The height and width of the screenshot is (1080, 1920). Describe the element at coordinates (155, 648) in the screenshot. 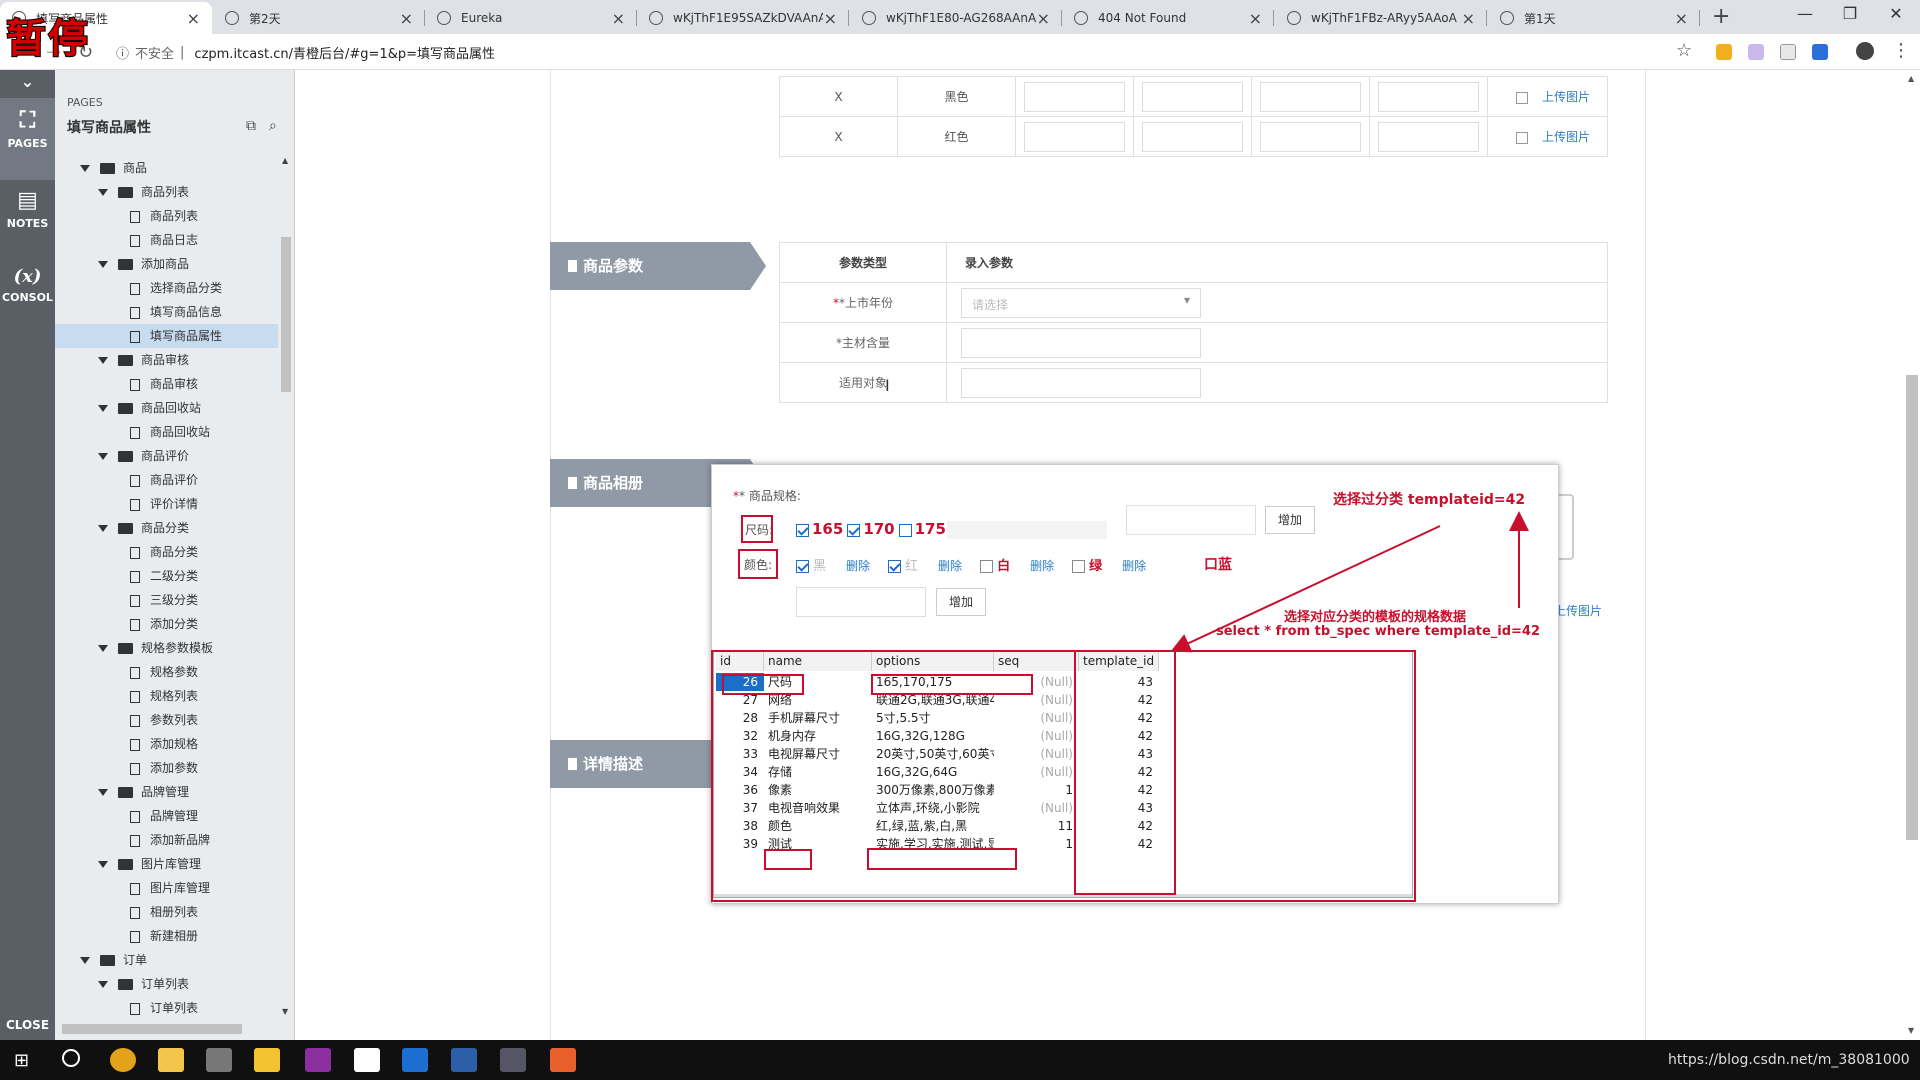

I see `tree-folder: 规格参数模板` at that location.